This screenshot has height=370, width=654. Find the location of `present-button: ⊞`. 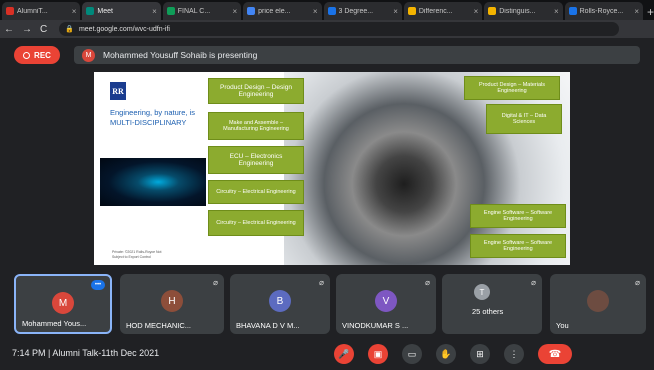

present-button: ⊞ is located at coordinates (480, 354).